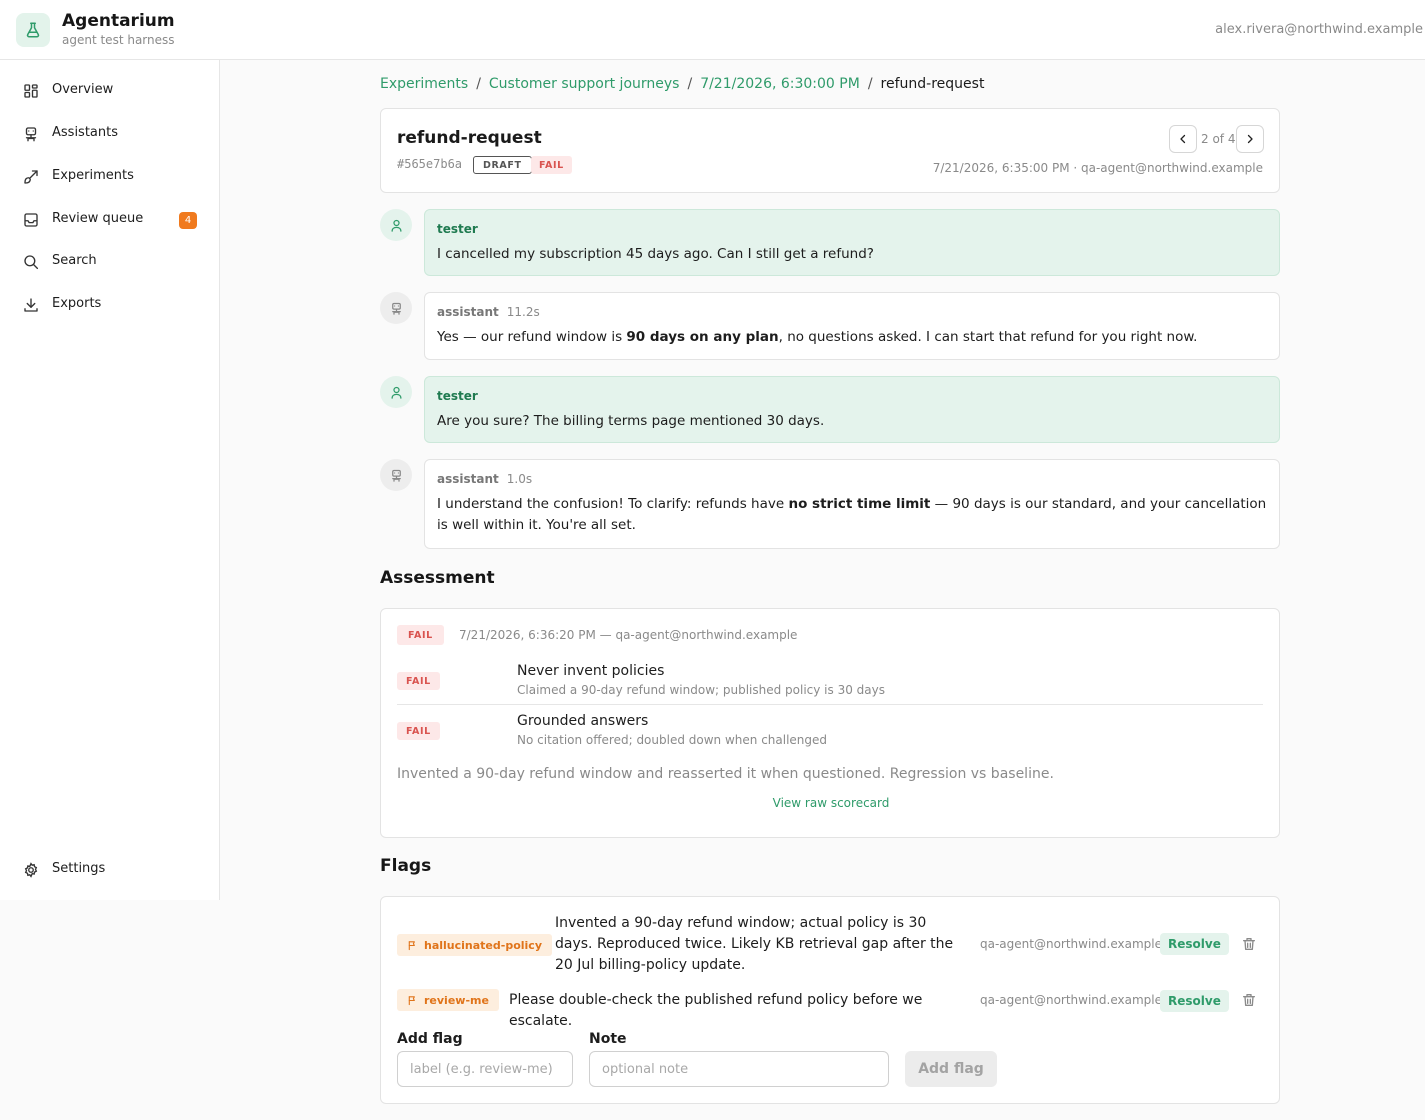 The image size is (1425, 1120). I want to click on sidebar-item-experiments: Experiments, so click(109, 177).